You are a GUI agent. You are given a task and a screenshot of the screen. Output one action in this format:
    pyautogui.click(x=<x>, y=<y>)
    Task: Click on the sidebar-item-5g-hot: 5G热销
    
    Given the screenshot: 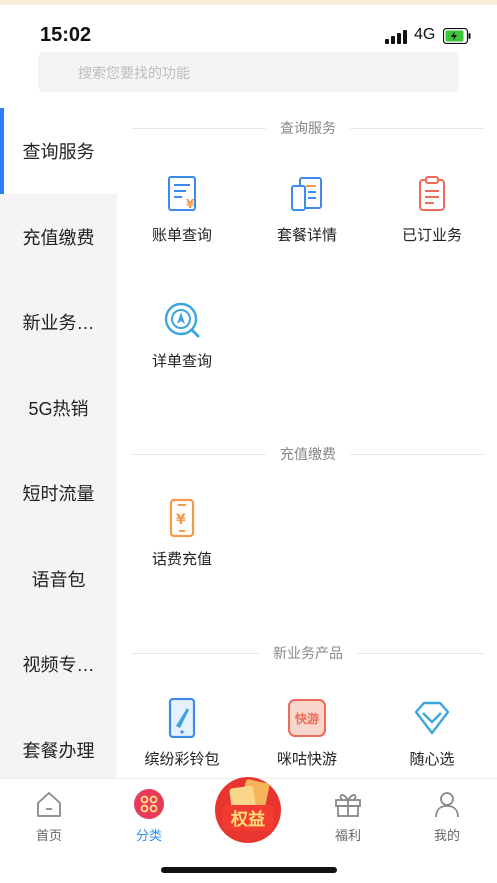 What is the action you would take?
    pyautogui.click(x=58, y=408)
    